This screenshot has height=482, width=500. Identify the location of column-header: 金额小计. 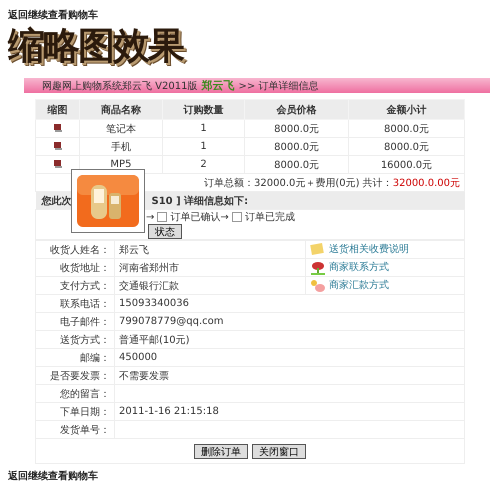
(406, 110).